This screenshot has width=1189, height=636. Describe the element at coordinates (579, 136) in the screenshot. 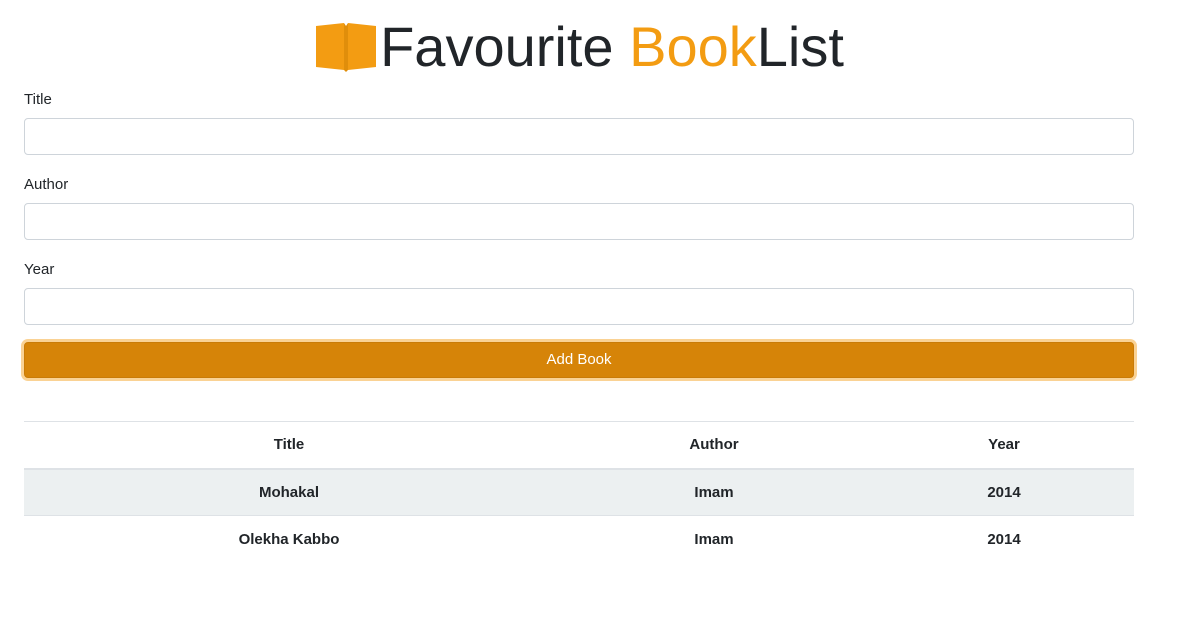

I see `title-input` at that location.